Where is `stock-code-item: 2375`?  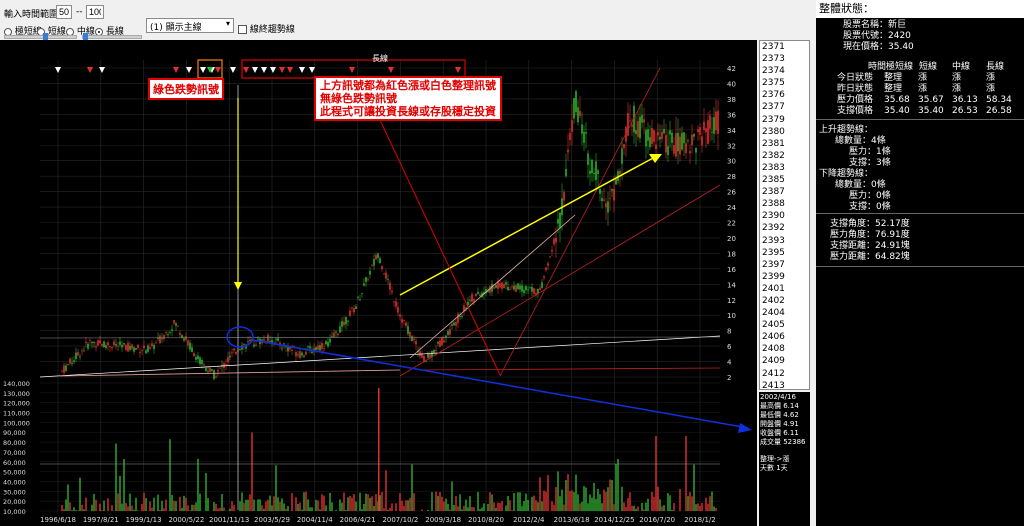
stock-code-item: 2375 is located at coordinates (784, 83).